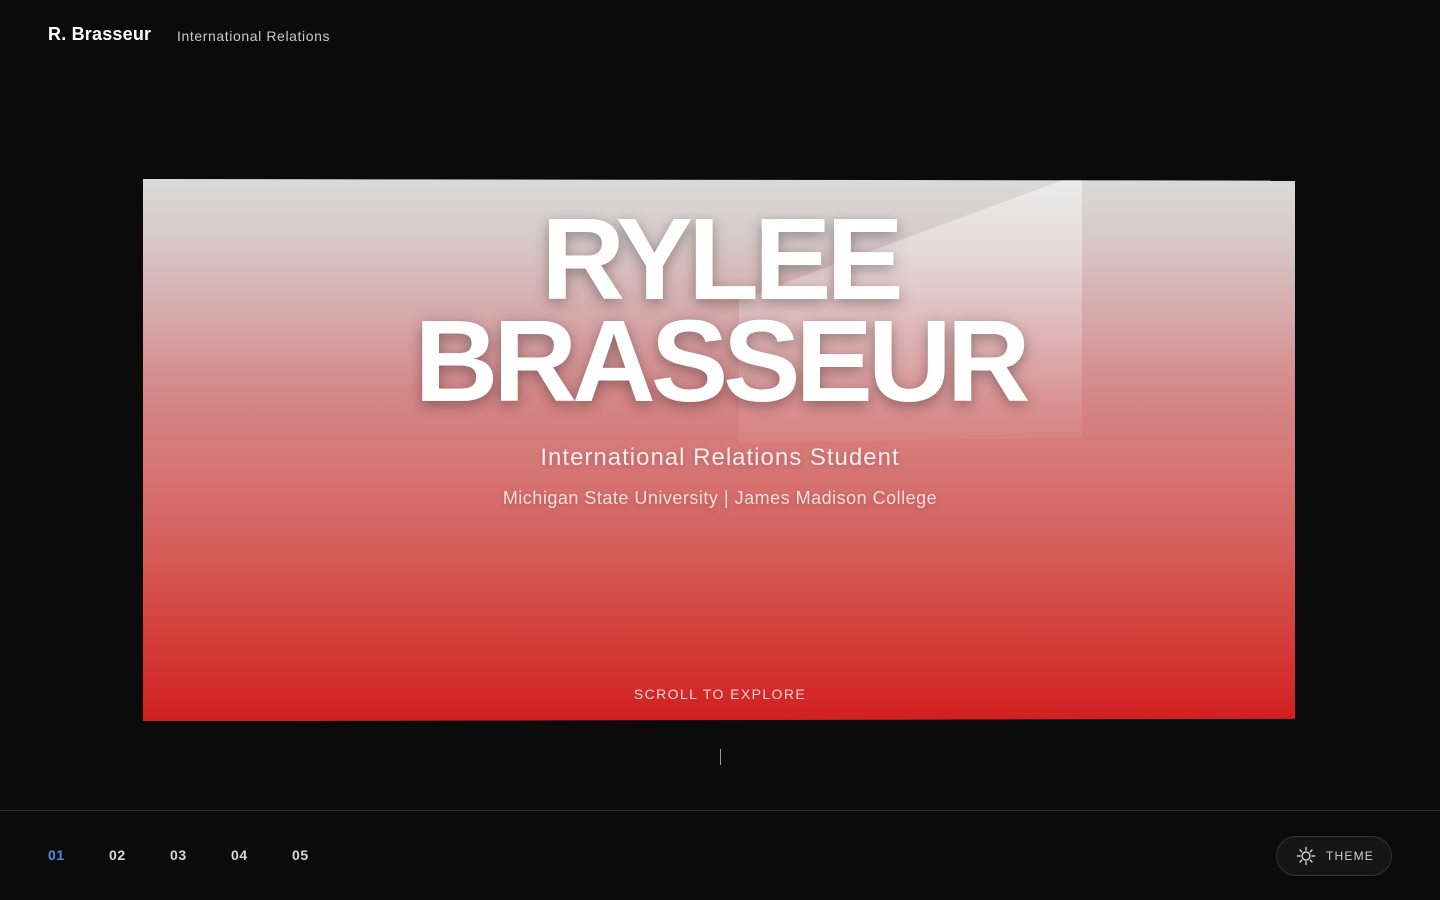  I want to click on hero-title-last-name: BRASSEUR, so click(722, 361).